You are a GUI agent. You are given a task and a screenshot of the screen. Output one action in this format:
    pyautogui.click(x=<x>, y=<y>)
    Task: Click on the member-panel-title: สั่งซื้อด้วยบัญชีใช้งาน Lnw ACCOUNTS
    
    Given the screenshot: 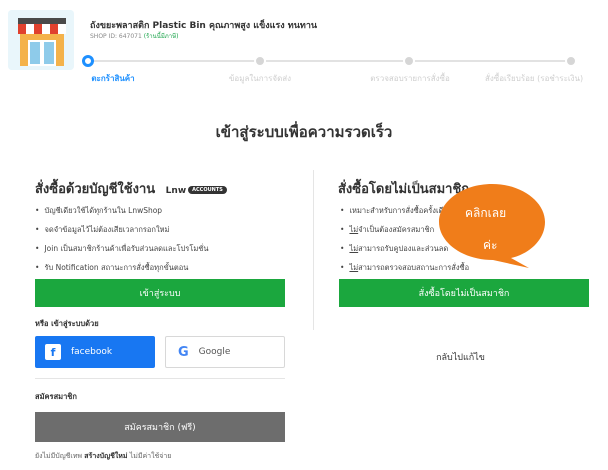 What is the action you would take?
    pyautogui.click(x=131, y=188)
    